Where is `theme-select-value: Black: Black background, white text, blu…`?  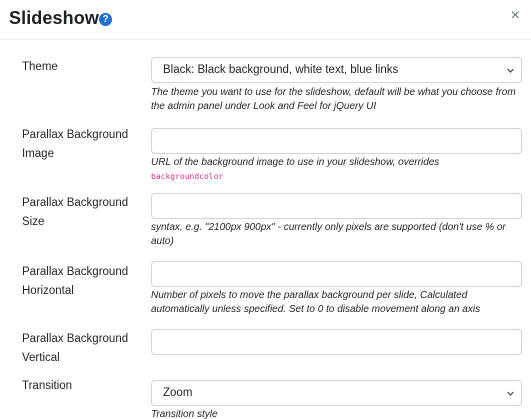 theme-select-value: Black: Black background, white text, blu… is located at coordinates (281, 70).